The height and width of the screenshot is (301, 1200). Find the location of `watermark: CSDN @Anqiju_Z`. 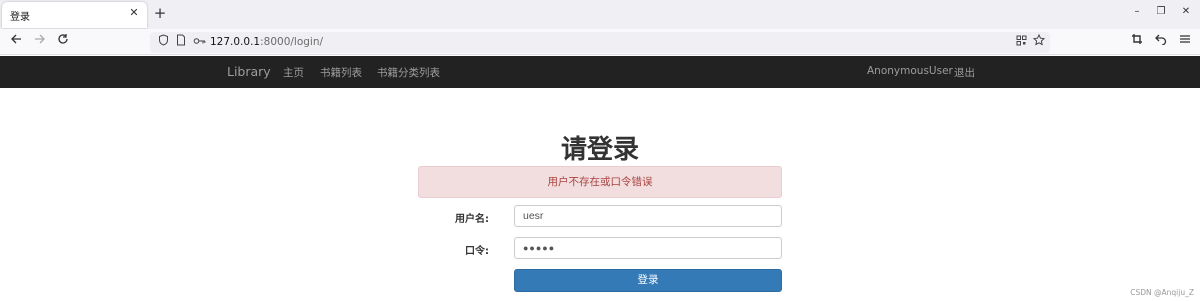

watermark: CSDN @Anqiju_Z is located at coordinates (1162, 292).